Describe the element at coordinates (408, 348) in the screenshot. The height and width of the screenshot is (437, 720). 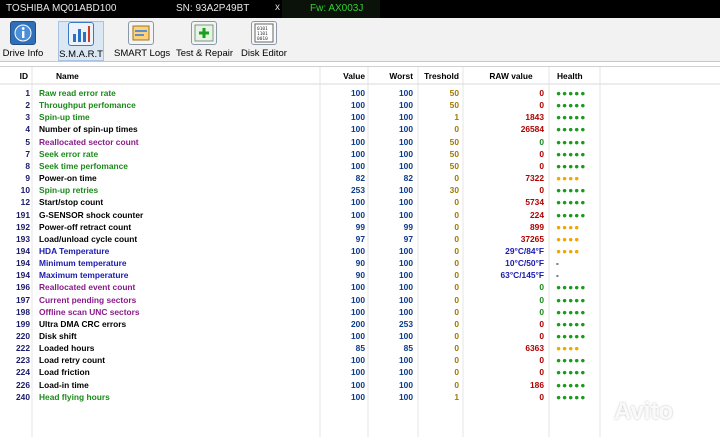
I see `attr-worst: 85` at that location.